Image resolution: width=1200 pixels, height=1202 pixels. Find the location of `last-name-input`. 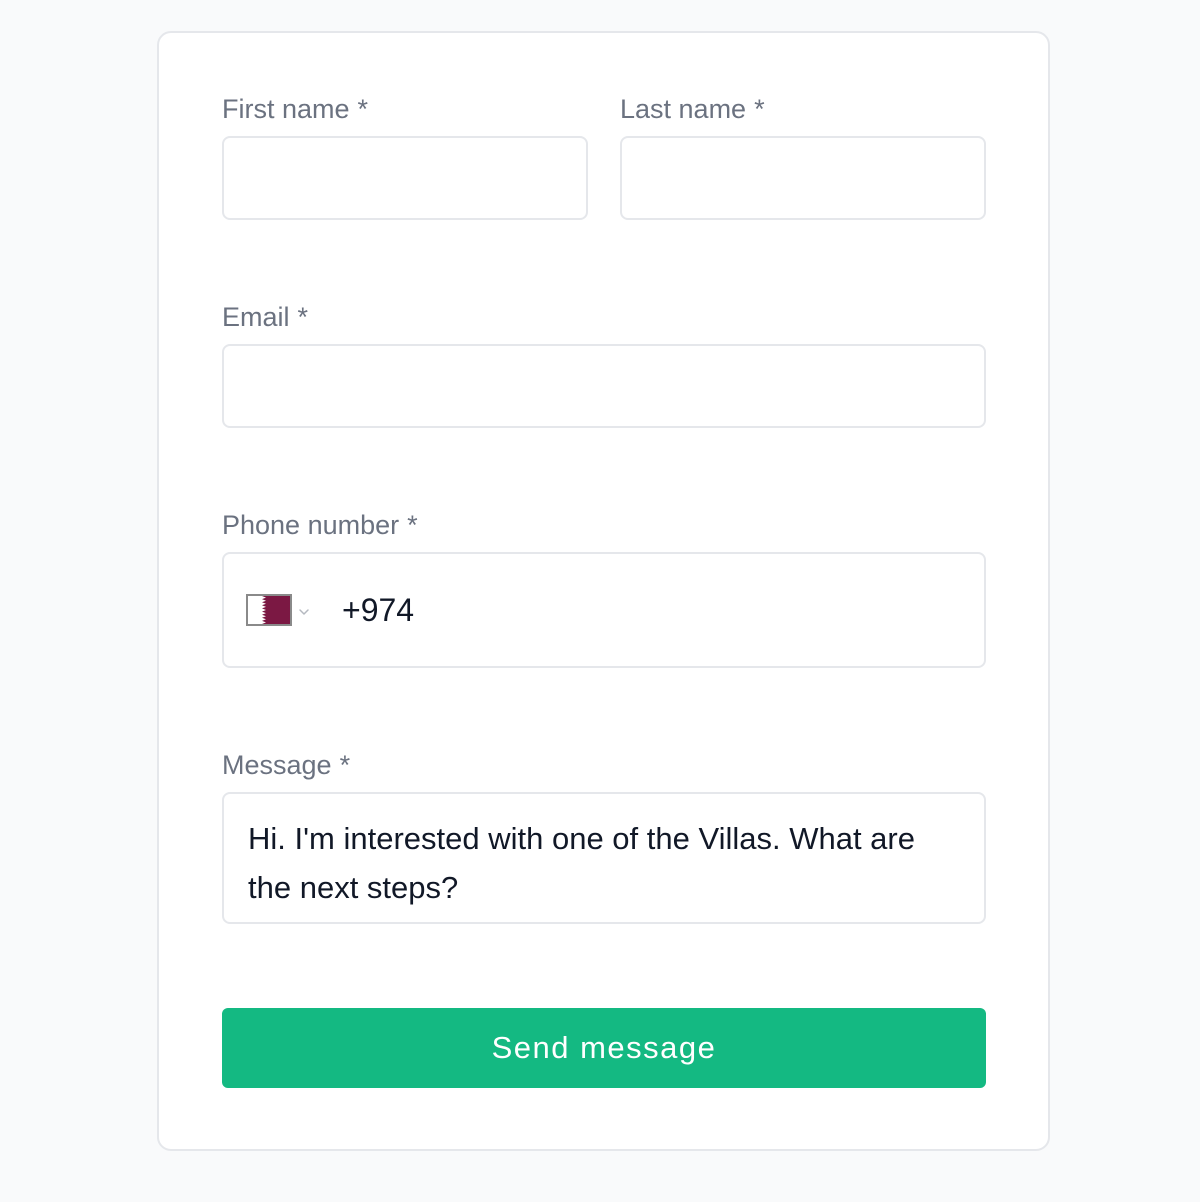

last-name-input is located at coordinates (803, 178).